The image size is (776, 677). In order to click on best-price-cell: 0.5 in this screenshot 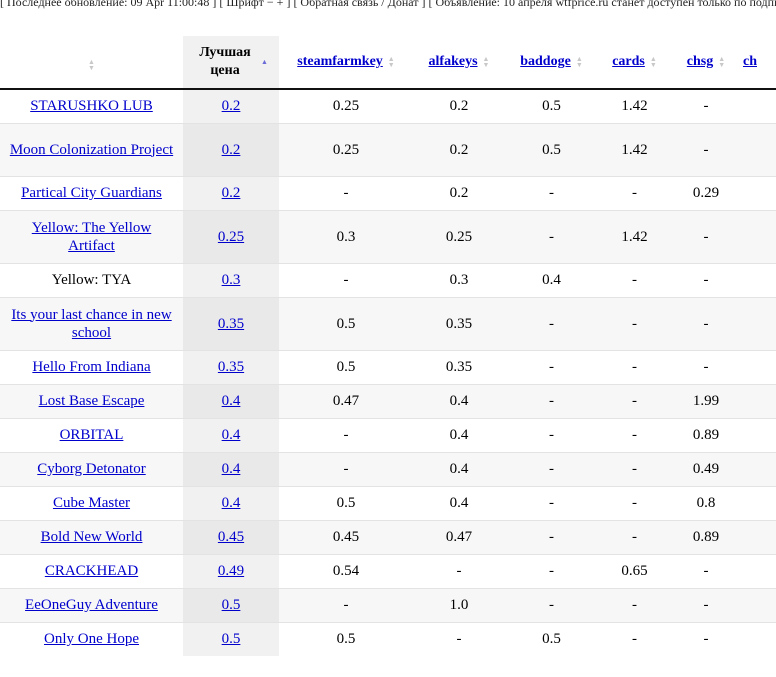, I will do `click(231, 638)`.